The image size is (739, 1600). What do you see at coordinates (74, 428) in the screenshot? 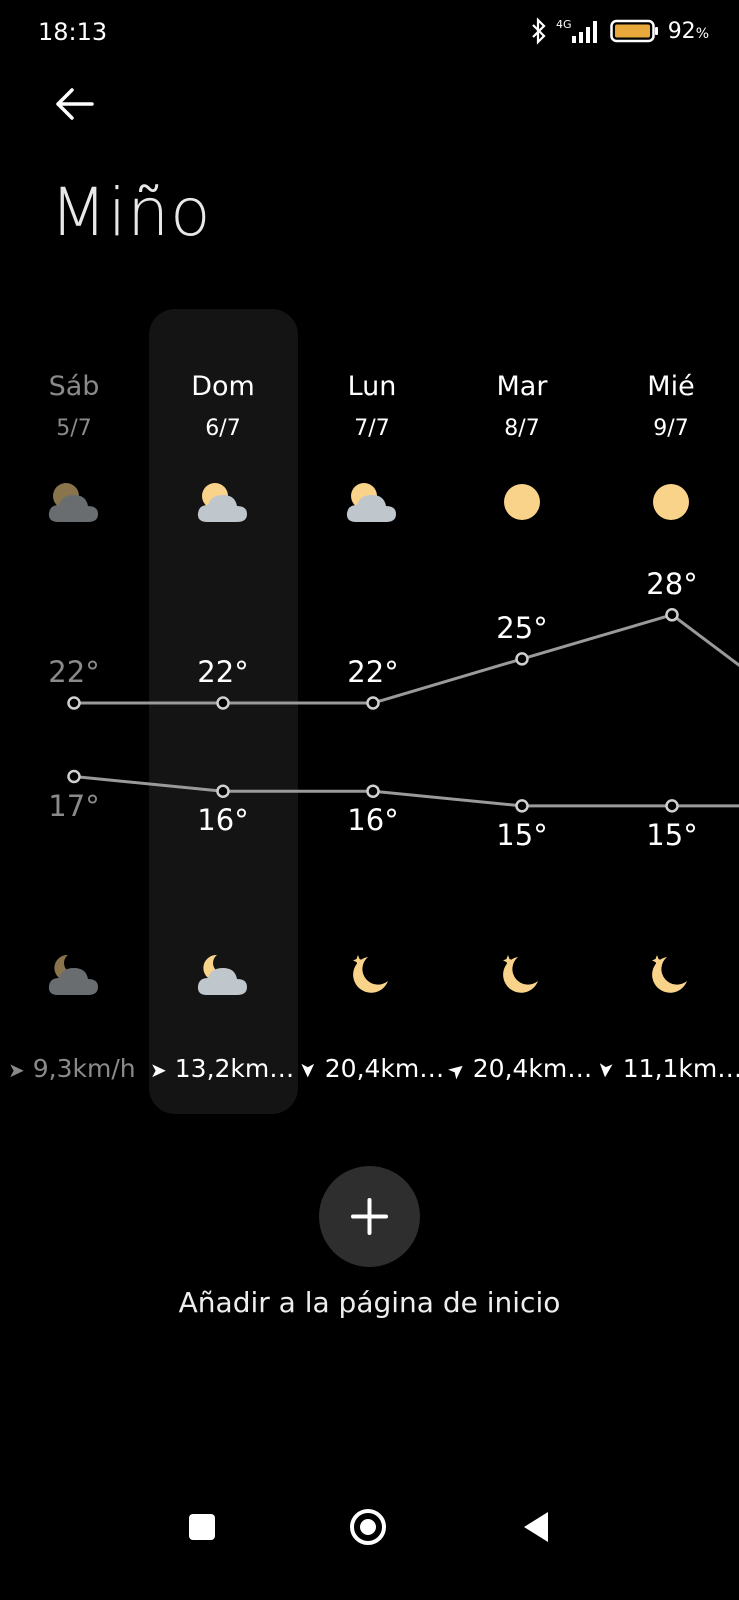
I see `day-date: 5/7` at bounding box center [74, 428].